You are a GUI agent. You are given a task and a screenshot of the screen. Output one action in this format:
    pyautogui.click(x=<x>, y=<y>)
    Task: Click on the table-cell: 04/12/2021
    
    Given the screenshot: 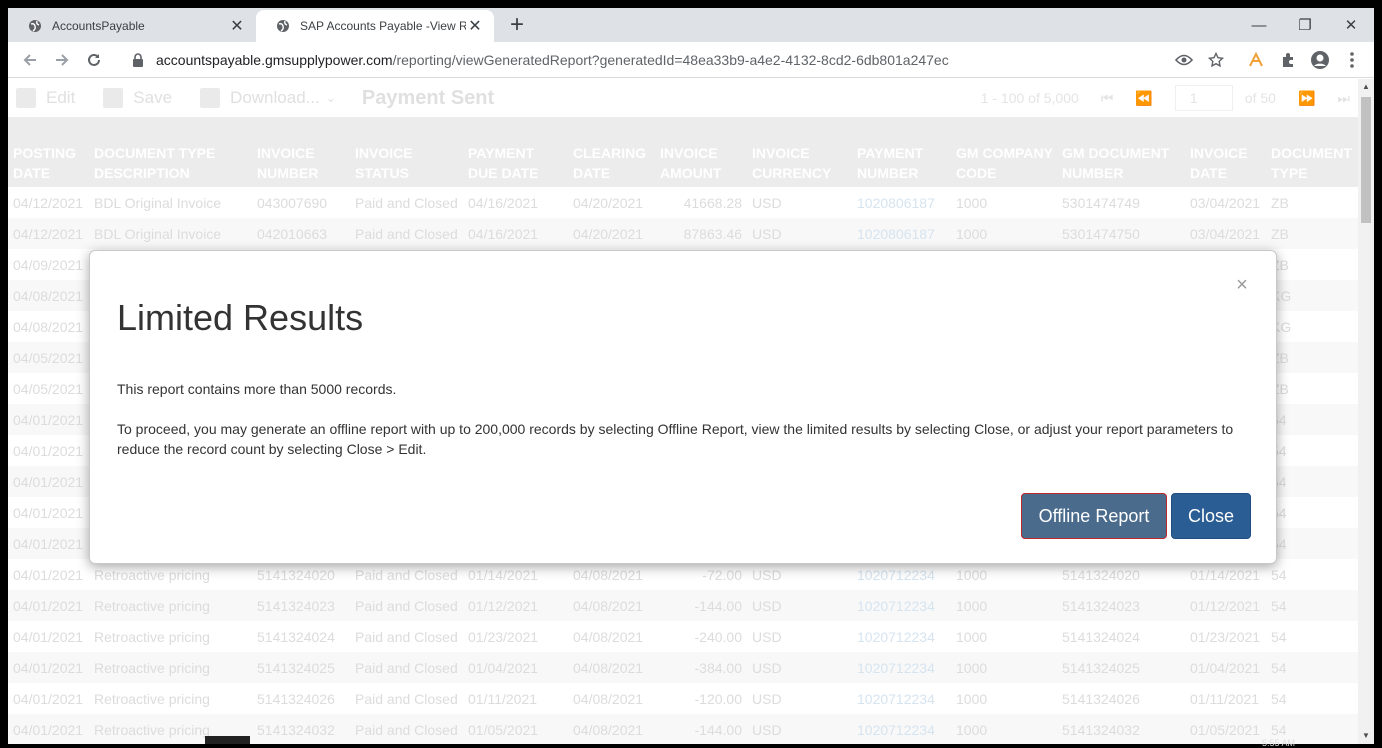 What is the action you would take?
    pyautogui.click(x=48, y=233)
    